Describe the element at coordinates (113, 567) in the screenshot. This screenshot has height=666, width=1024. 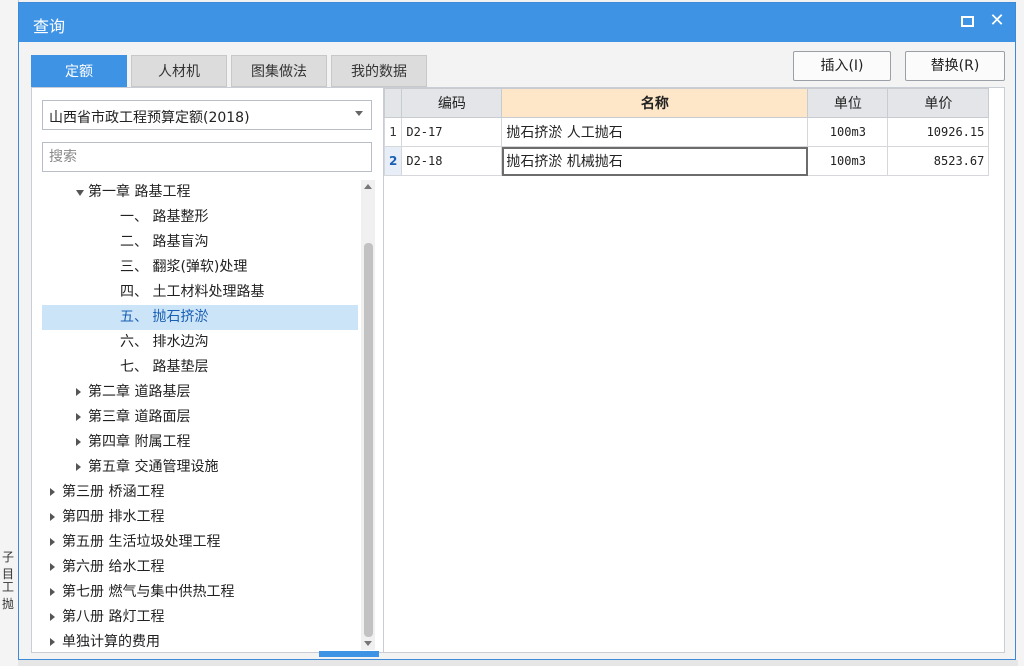
I see `tree-node-label: 第六册 给水工程` at that location.